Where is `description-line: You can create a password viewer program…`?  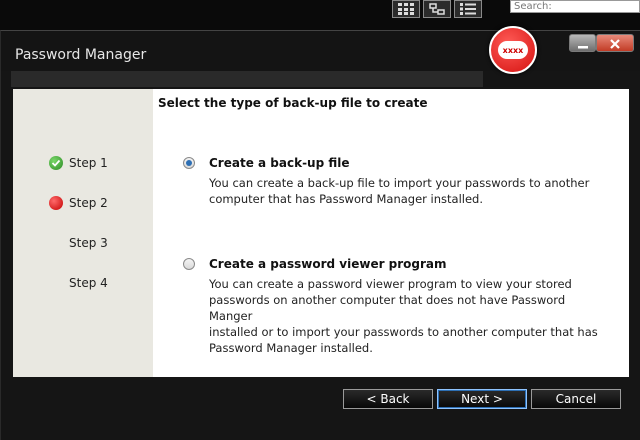 description-line: You can create a password viewer program… is located at coordinates (390, 284).